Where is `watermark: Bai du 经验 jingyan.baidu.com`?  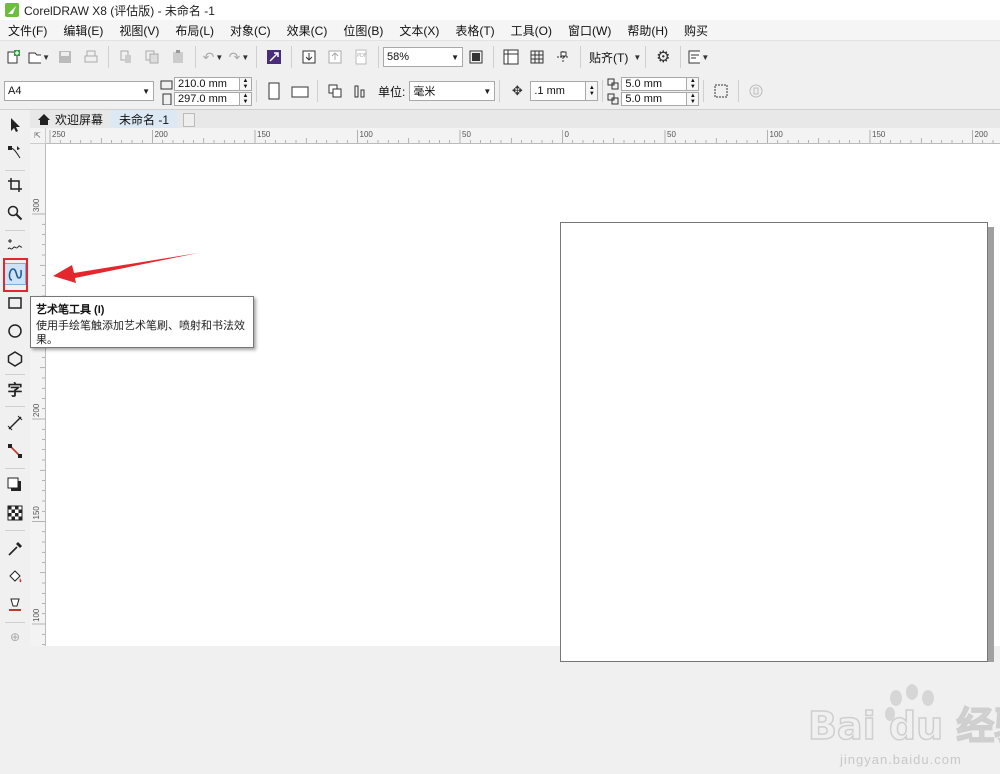
watermark: Bai du 经验 jingyan.baidu.com is located at coordinates (904, 729).